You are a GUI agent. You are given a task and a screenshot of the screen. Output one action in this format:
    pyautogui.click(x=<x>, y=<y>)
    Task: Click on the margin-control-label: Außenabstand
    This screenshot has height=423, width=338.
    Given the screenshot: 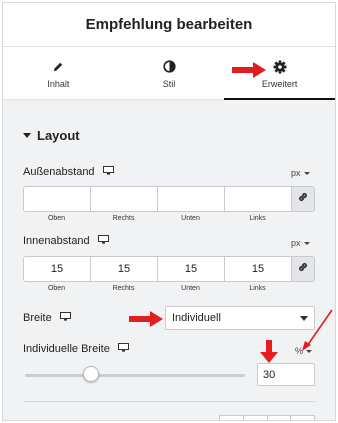 What is the action you would take?
    pyautogui.click(x=68, y=172)
    